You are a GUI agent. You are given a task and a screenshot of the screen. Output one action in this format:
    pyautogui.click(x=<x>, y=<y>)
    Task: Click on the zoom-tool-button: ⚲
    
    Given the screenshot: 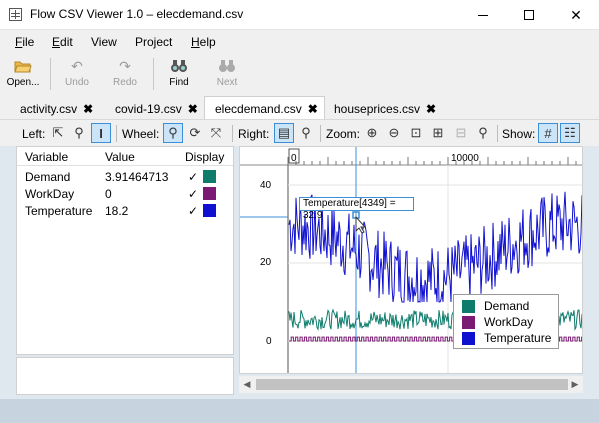 What is the action you would take?
    pyautogui.click(x=79, y=133)
    